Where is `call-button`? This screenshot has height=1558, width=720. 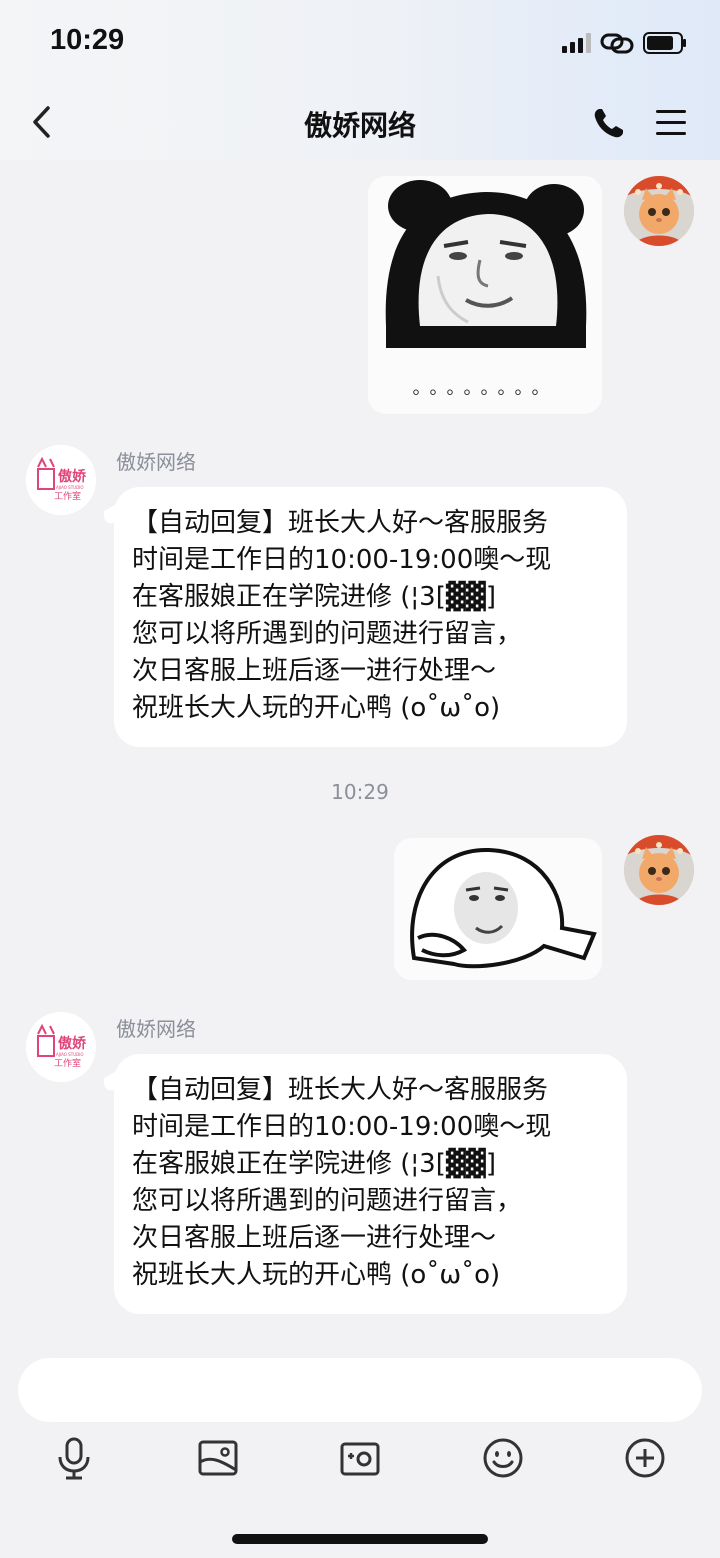
call-button is located at coordinates (609, 123).